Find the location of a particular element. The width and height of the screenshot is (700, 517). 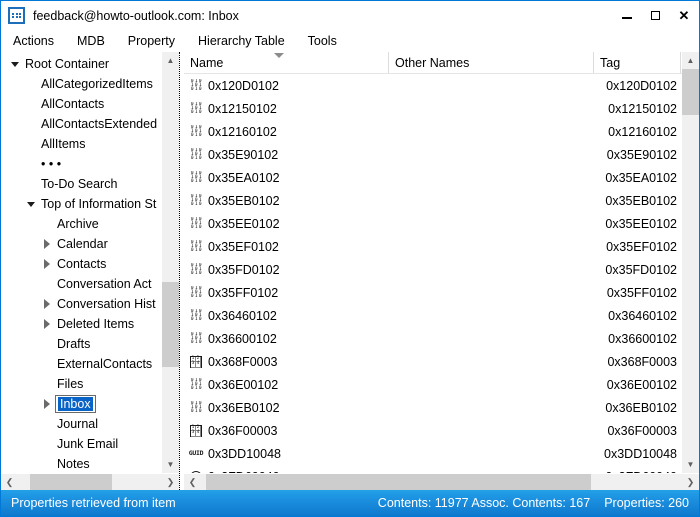

cell-name-label: 0x35FF0102 is located at coordinates (243, 292).